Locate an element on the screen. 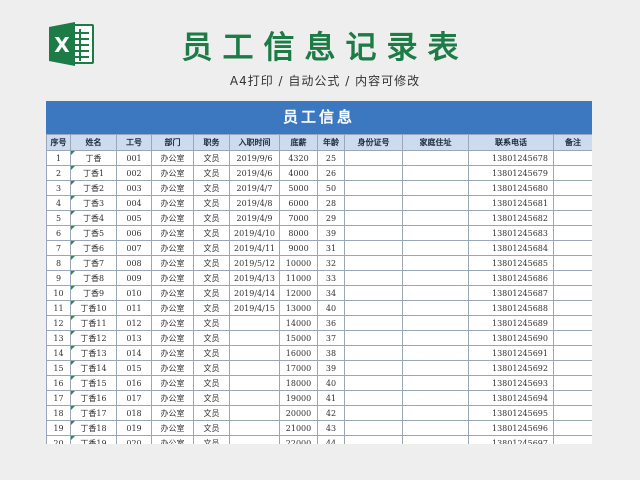 The height and width of the screenshot is (480, 640). cell-seq: 15 is located at coordinates (58, 368).